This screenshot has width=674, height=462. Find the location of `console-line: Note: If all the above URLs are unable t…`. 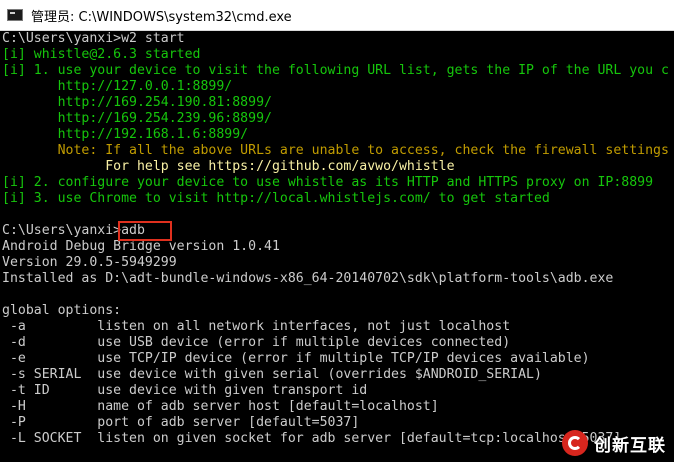

console-line: Note: If all the above URLs are unable t… is located at coordinates (335, 150).